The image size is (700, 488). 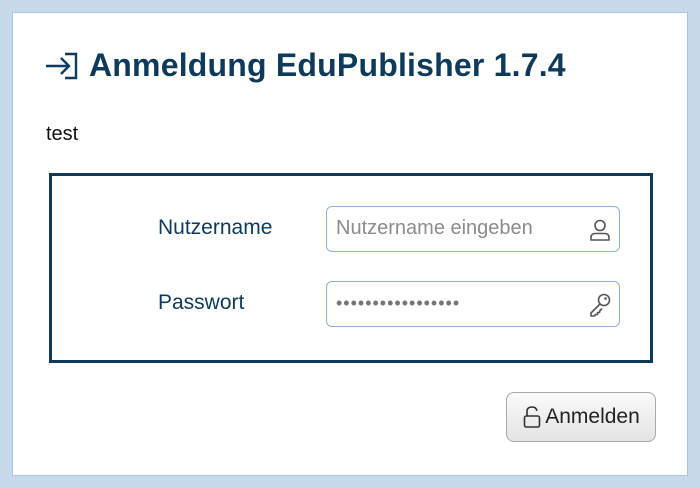 I want to click on key-icon, so click(x=600, y=305).